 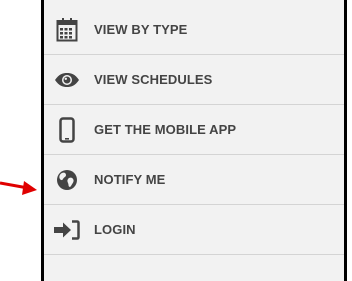 I want to click on menu-item-label: GET THE MOBILE APP, so click(x=165, y=129).